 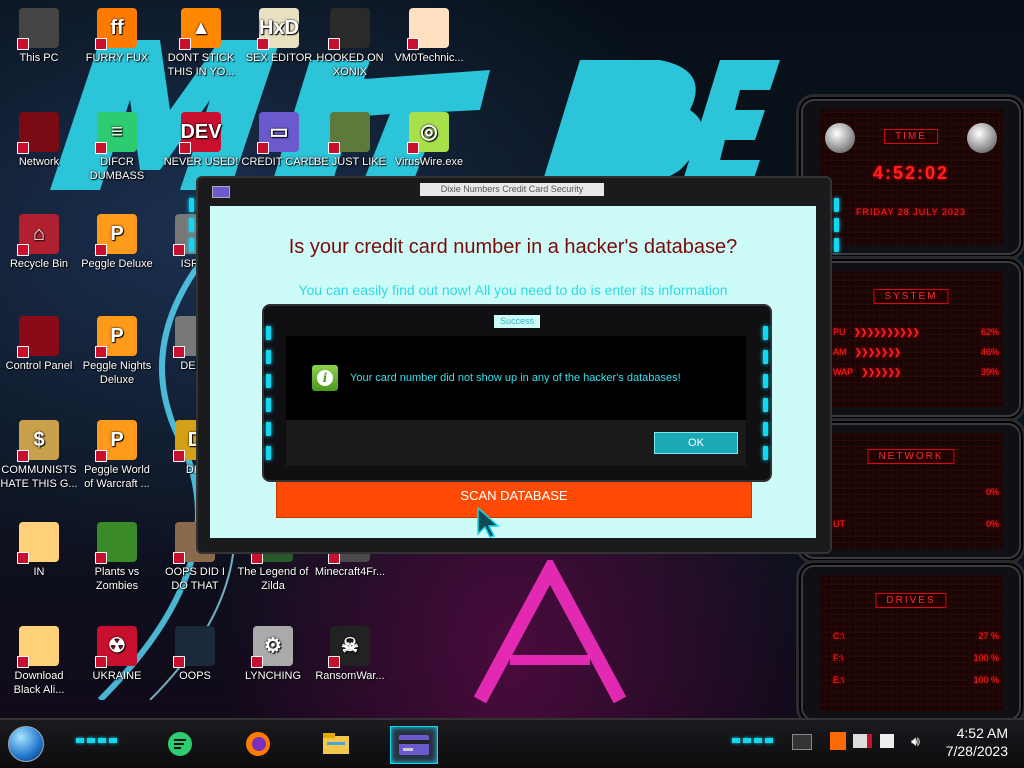 I want to click on credit-card-icon: ▭, so click(x=278, y=133).